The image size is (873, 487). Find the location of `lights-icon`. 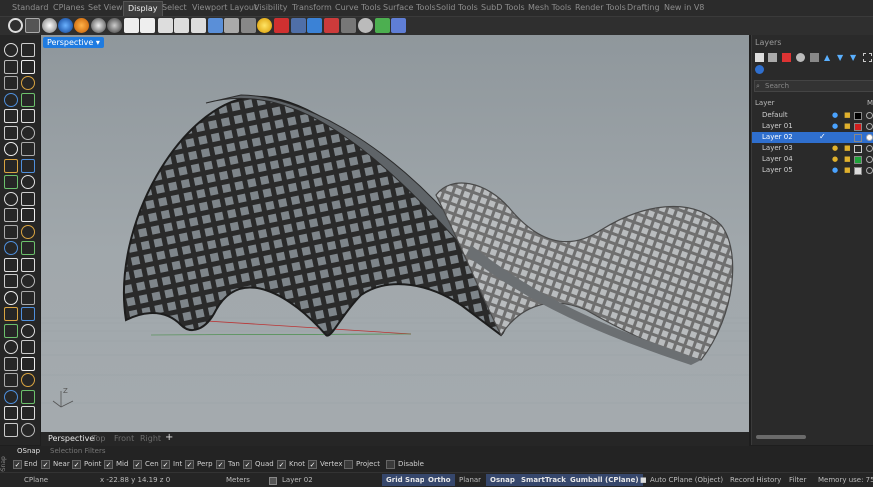

lights-icon is located at coordinates (248, 25).